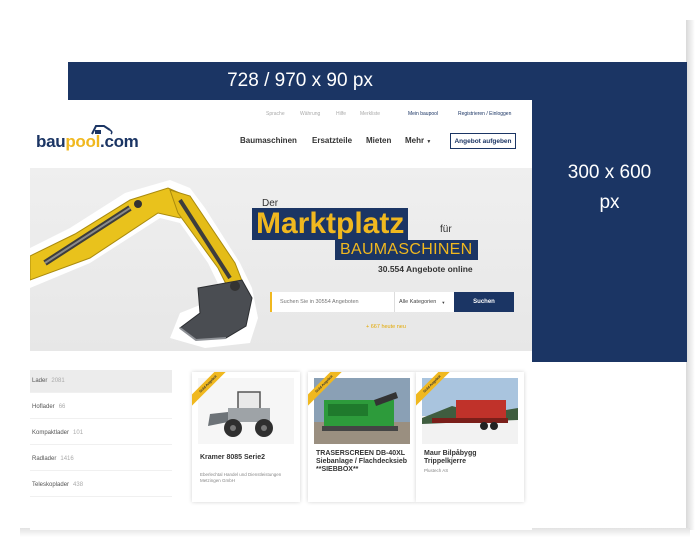  What do you see at coordinates (333, 302) in the screenshot?
I see `search-input` at bounding box center [333, 302].